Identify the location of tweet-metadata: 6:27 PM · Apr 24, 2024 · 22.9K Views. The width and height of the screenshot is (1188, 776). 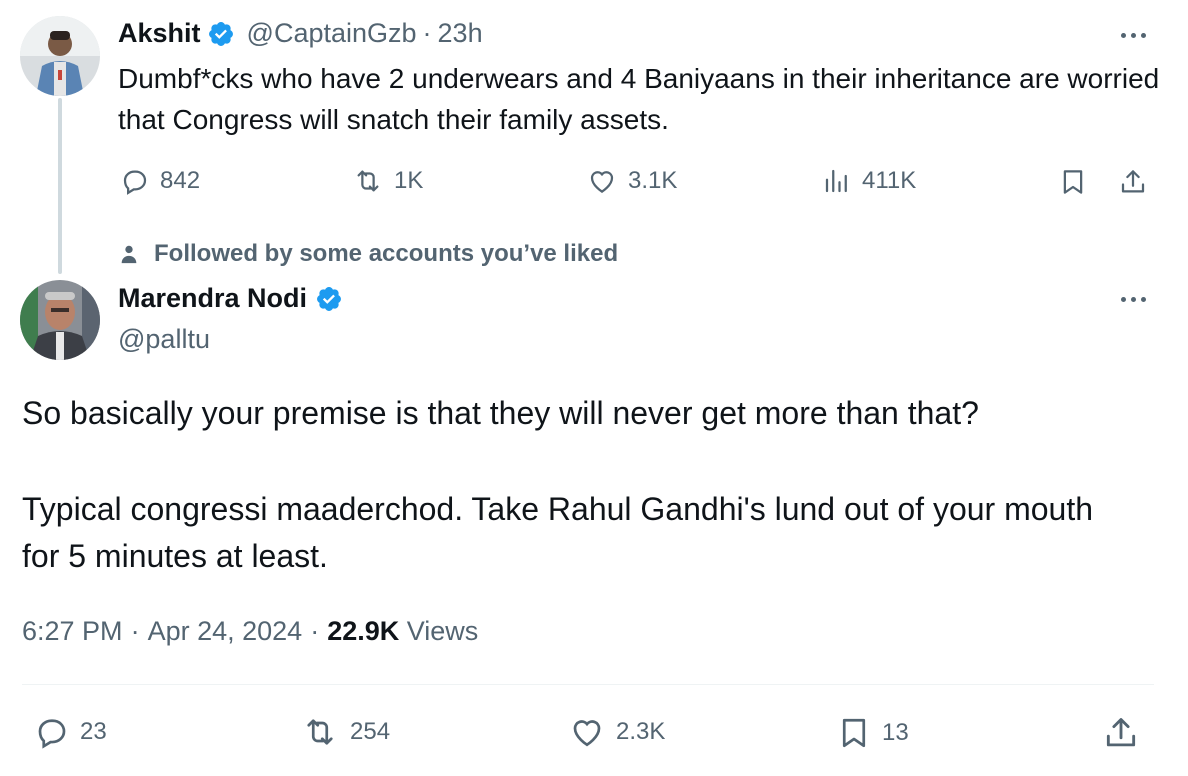
(250, 631).